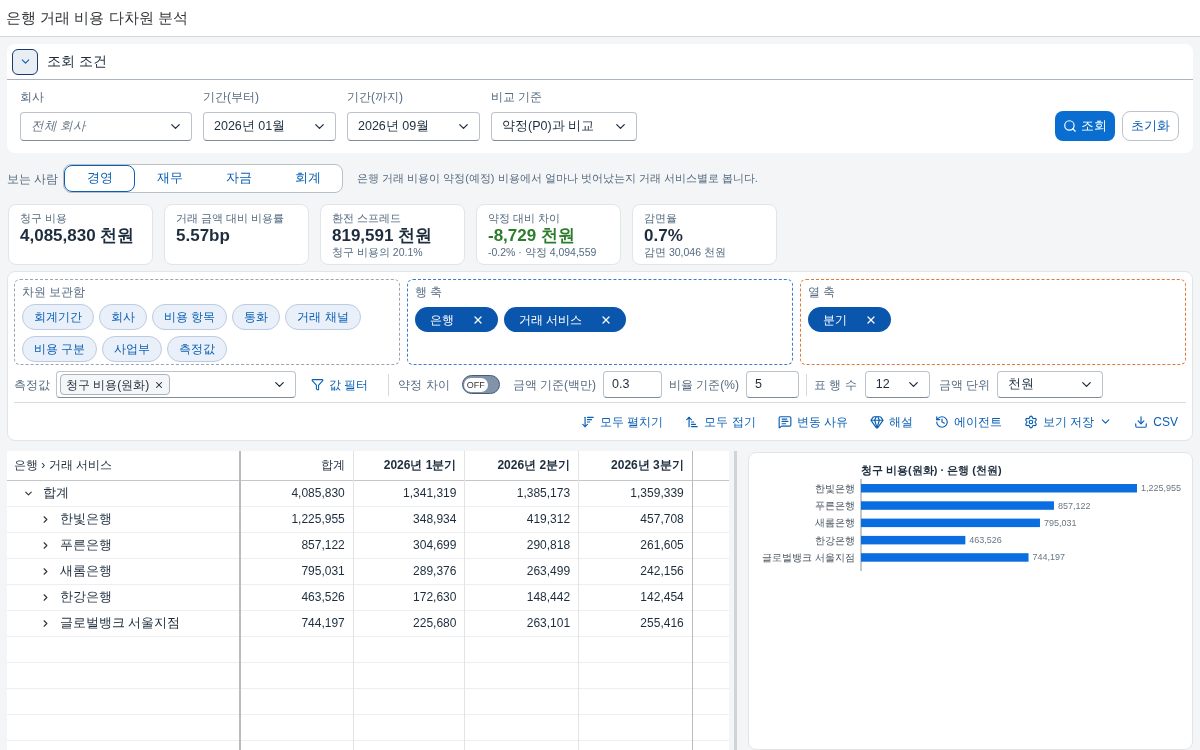 This screenshot has width=1200, height=750. What do you see at coordinates (554, 385) in the screenshot?
I see `field-label: 금액 기준(백만)` at bounding box center [554, 385].